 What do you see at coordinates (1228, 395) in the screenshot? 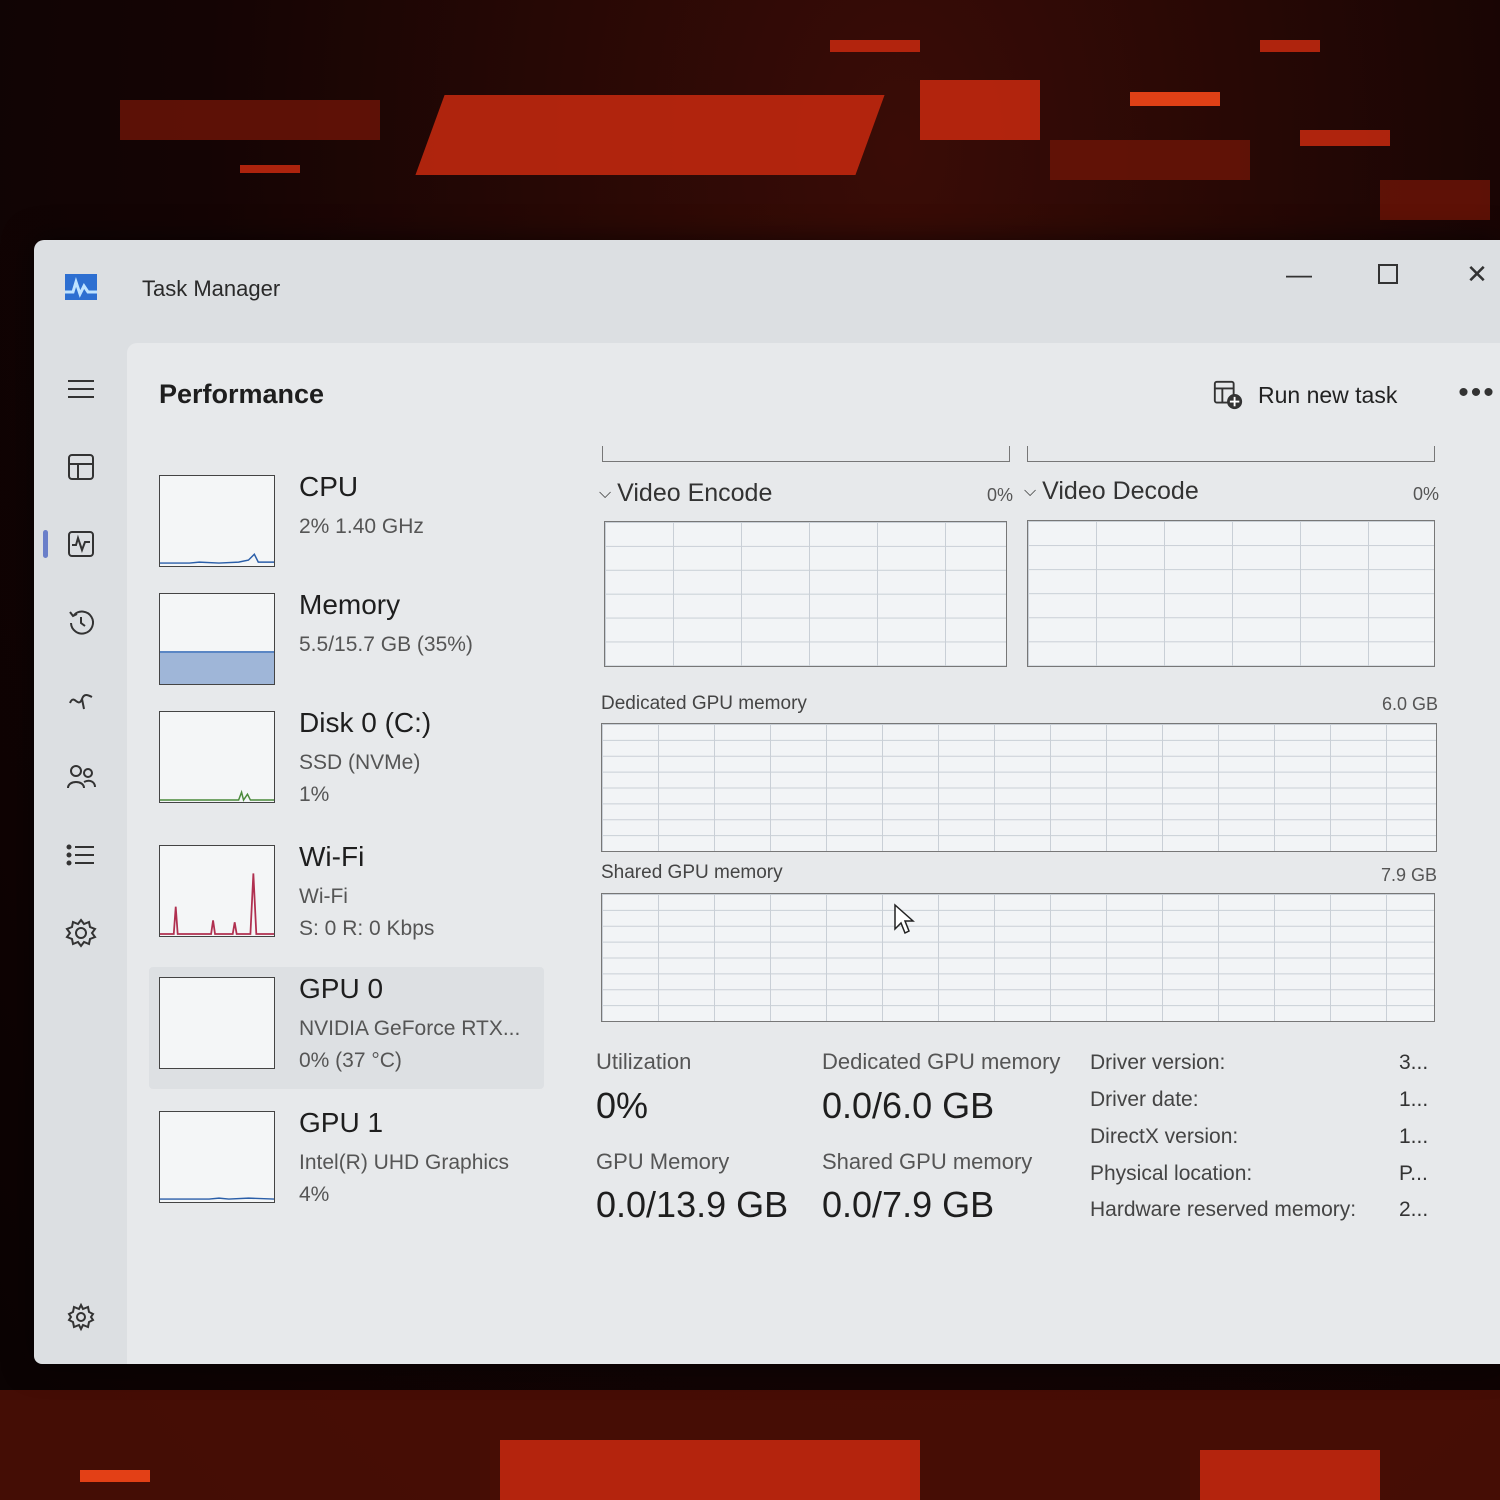
I see `run-new-task-icon` at bounding box center [1228, 395].